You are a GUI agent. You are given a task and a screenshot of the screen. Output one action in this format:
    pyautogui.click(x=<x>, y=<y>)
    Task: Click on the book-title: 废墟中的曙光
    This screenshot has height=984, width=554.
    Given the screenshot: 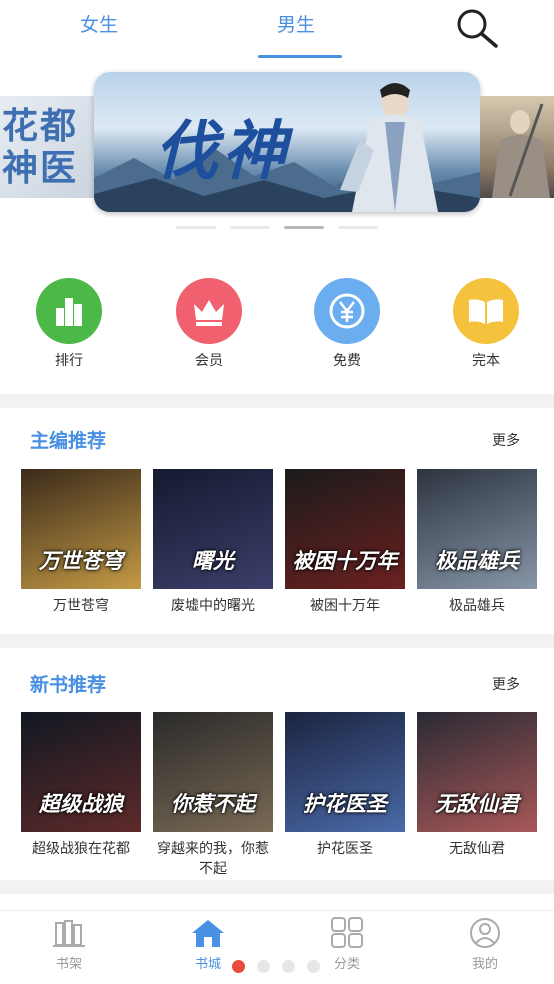 What is the action you would take?
    pyautogui.click(x=213, y=606)
    